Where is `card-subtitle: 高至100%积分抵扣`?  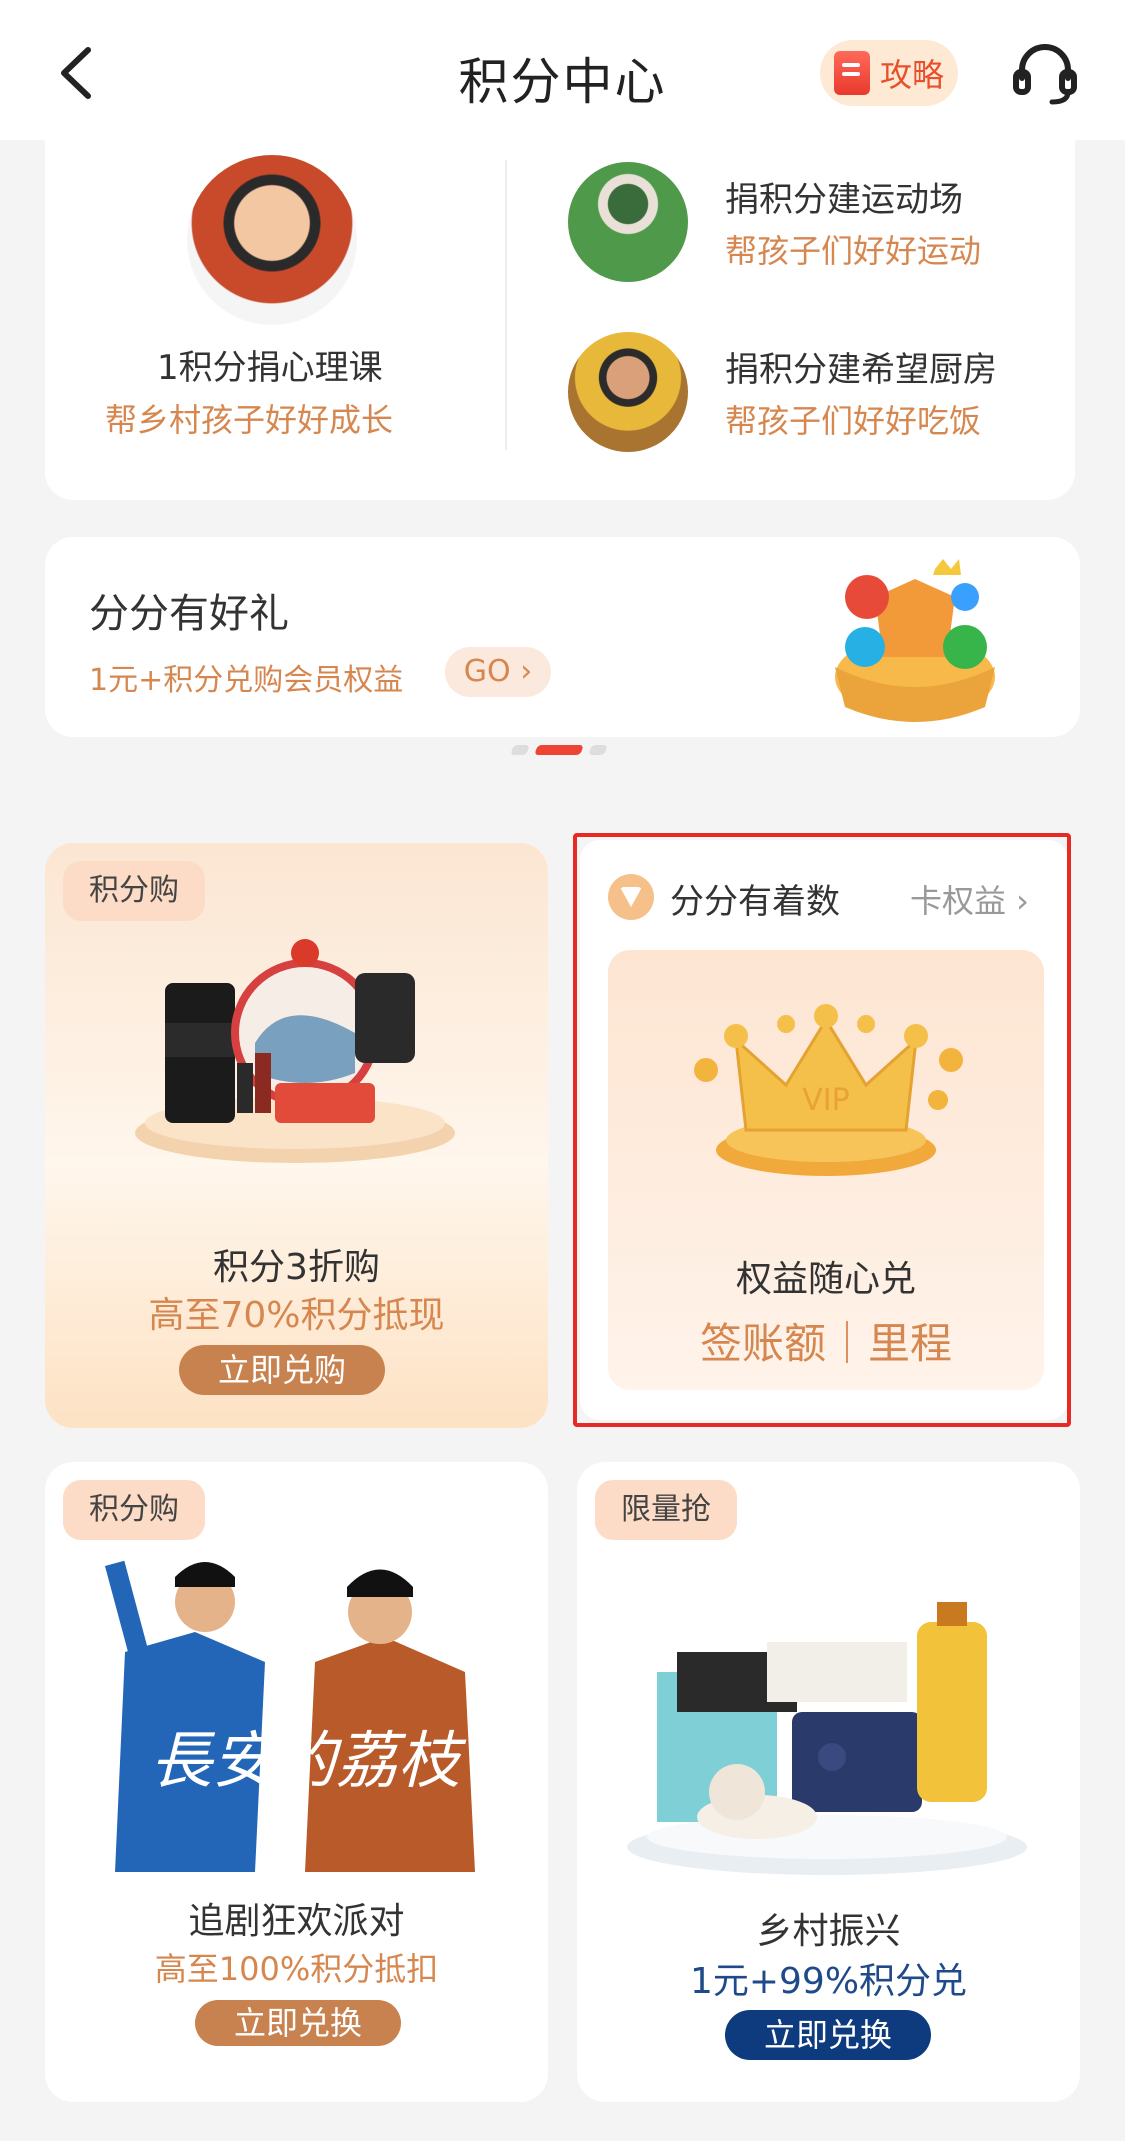
card-subtitle: 高至100%积分抵扣 is located at coordinates (296, 1969).